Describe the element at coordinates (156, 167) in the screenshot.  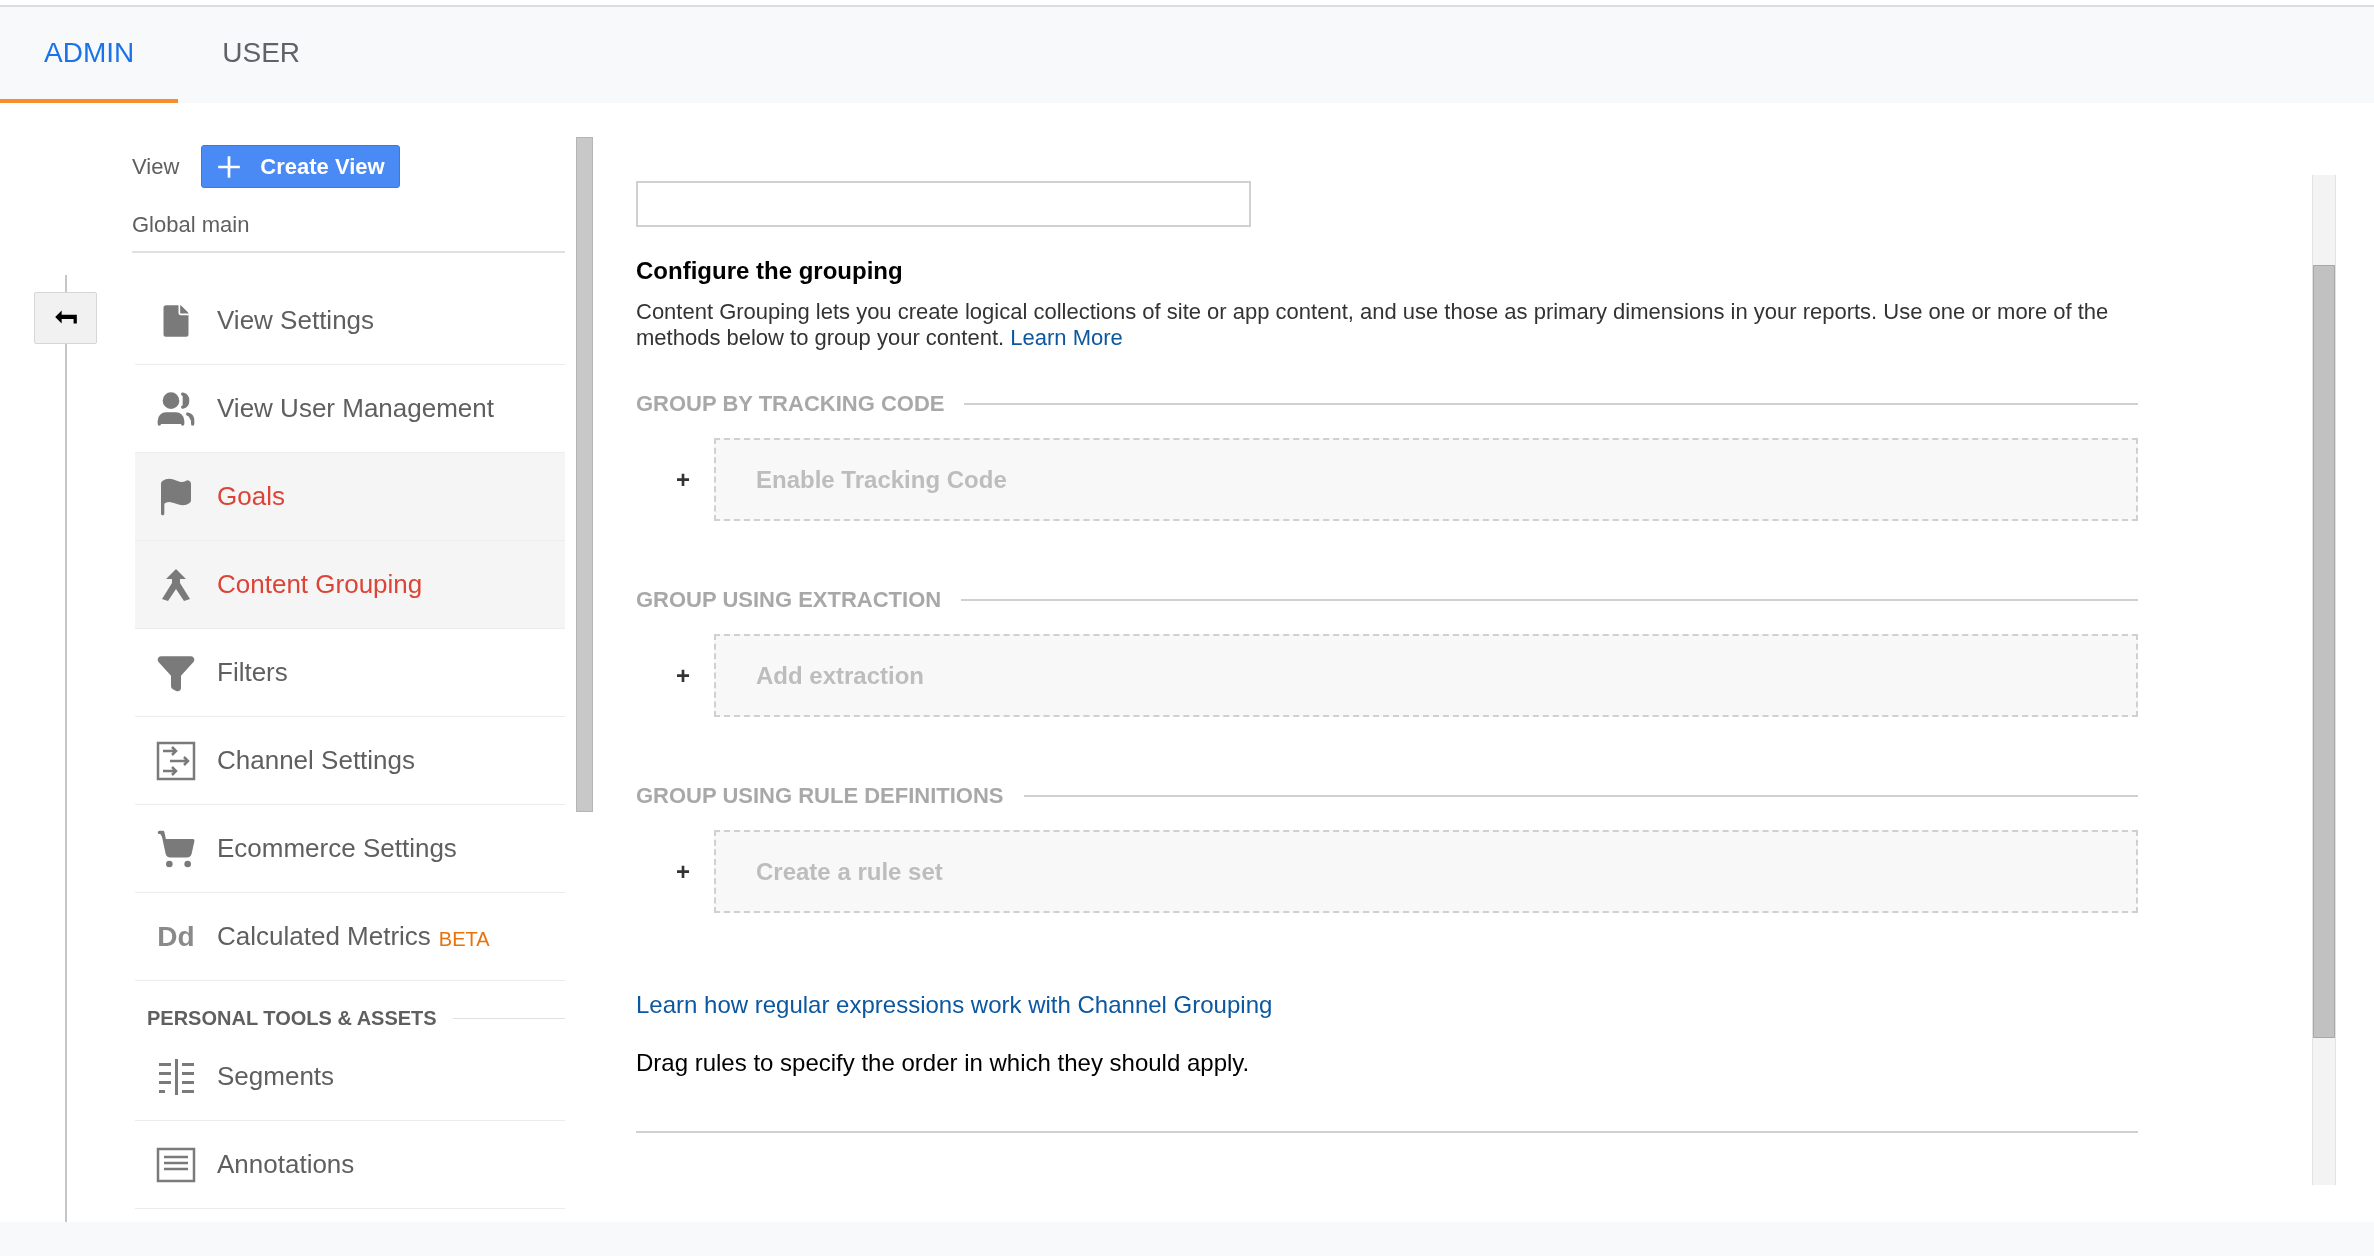
I see `view-label: View` at that location.